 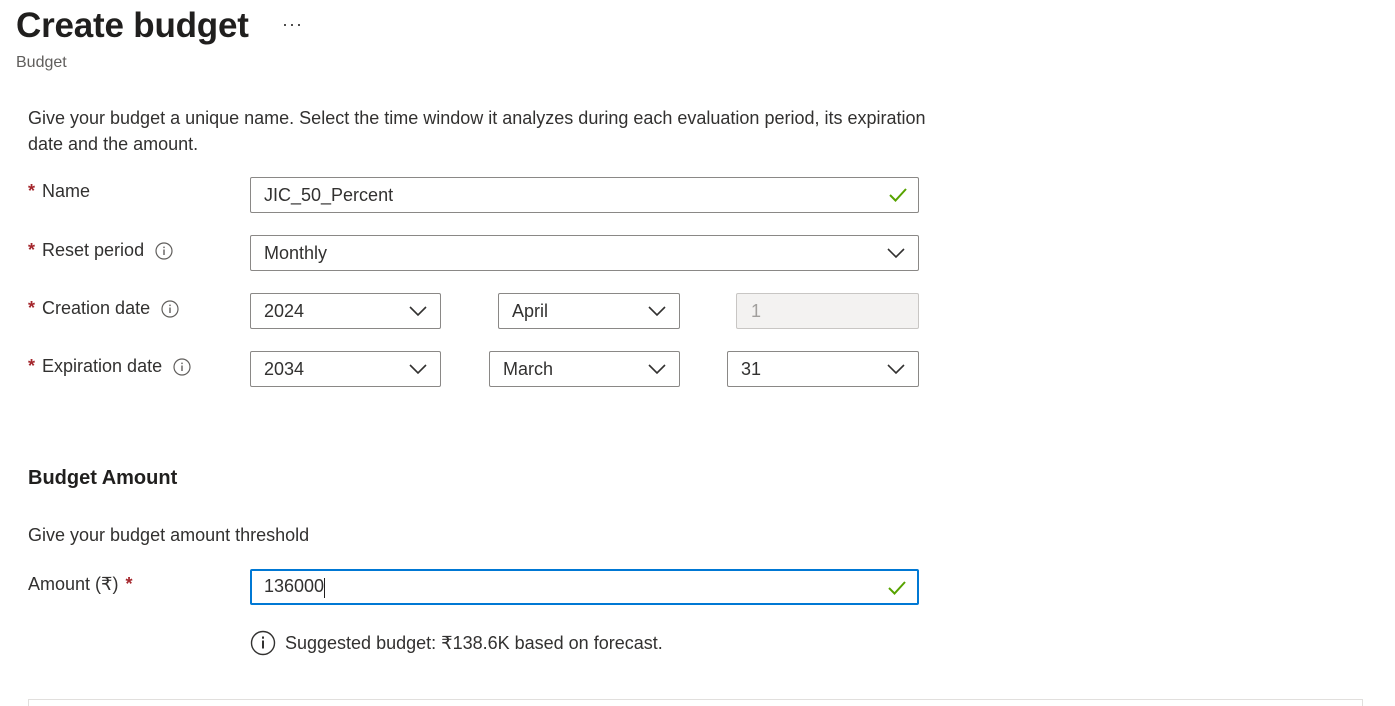 I want to click on reset-period-label-text: Reset period, so click(x=93, y=250).